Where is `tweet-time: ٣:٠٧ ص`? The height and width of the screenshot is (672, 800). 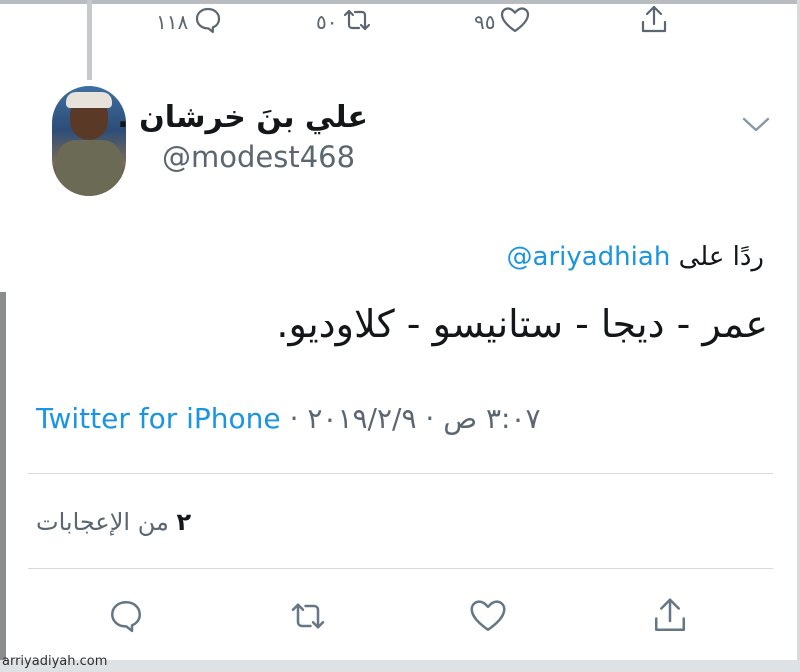
tweet-time: ٣:٠٧ ص is located at coordinates (492, 418).